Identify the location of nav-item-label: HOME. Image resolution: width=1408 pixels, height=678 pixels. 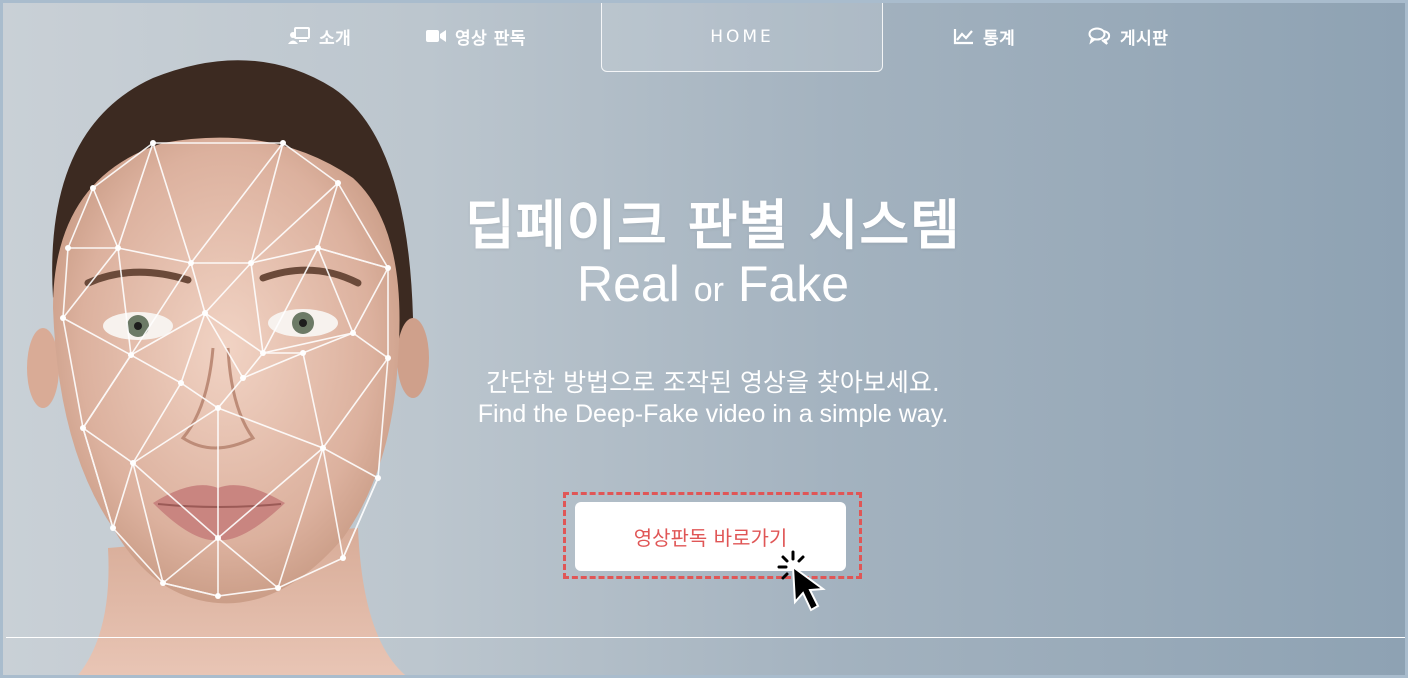
(742, 37).